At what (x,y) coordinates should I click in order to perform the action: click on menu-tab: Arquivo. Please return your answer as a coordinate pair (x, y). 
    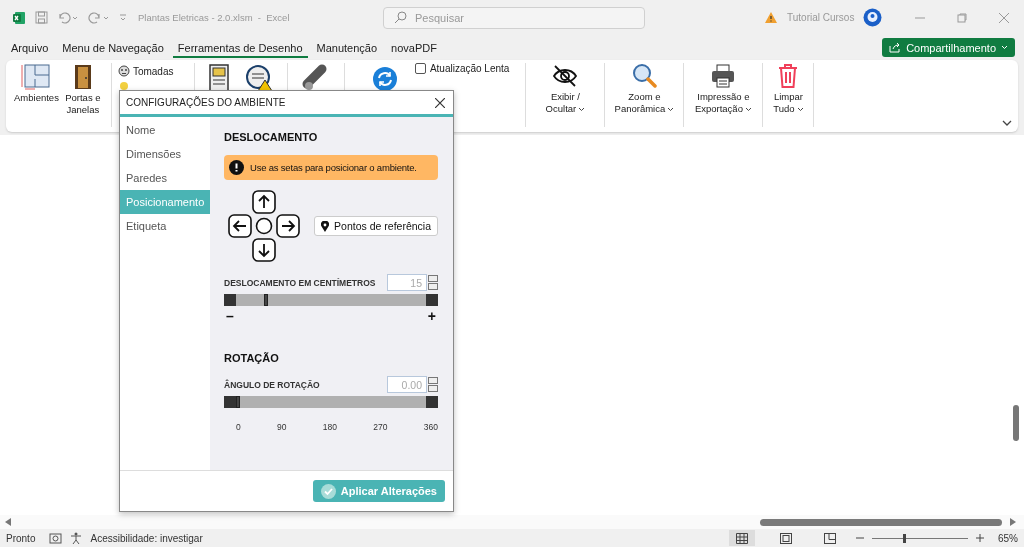
    Looking at the image, I should click on (30, 47).